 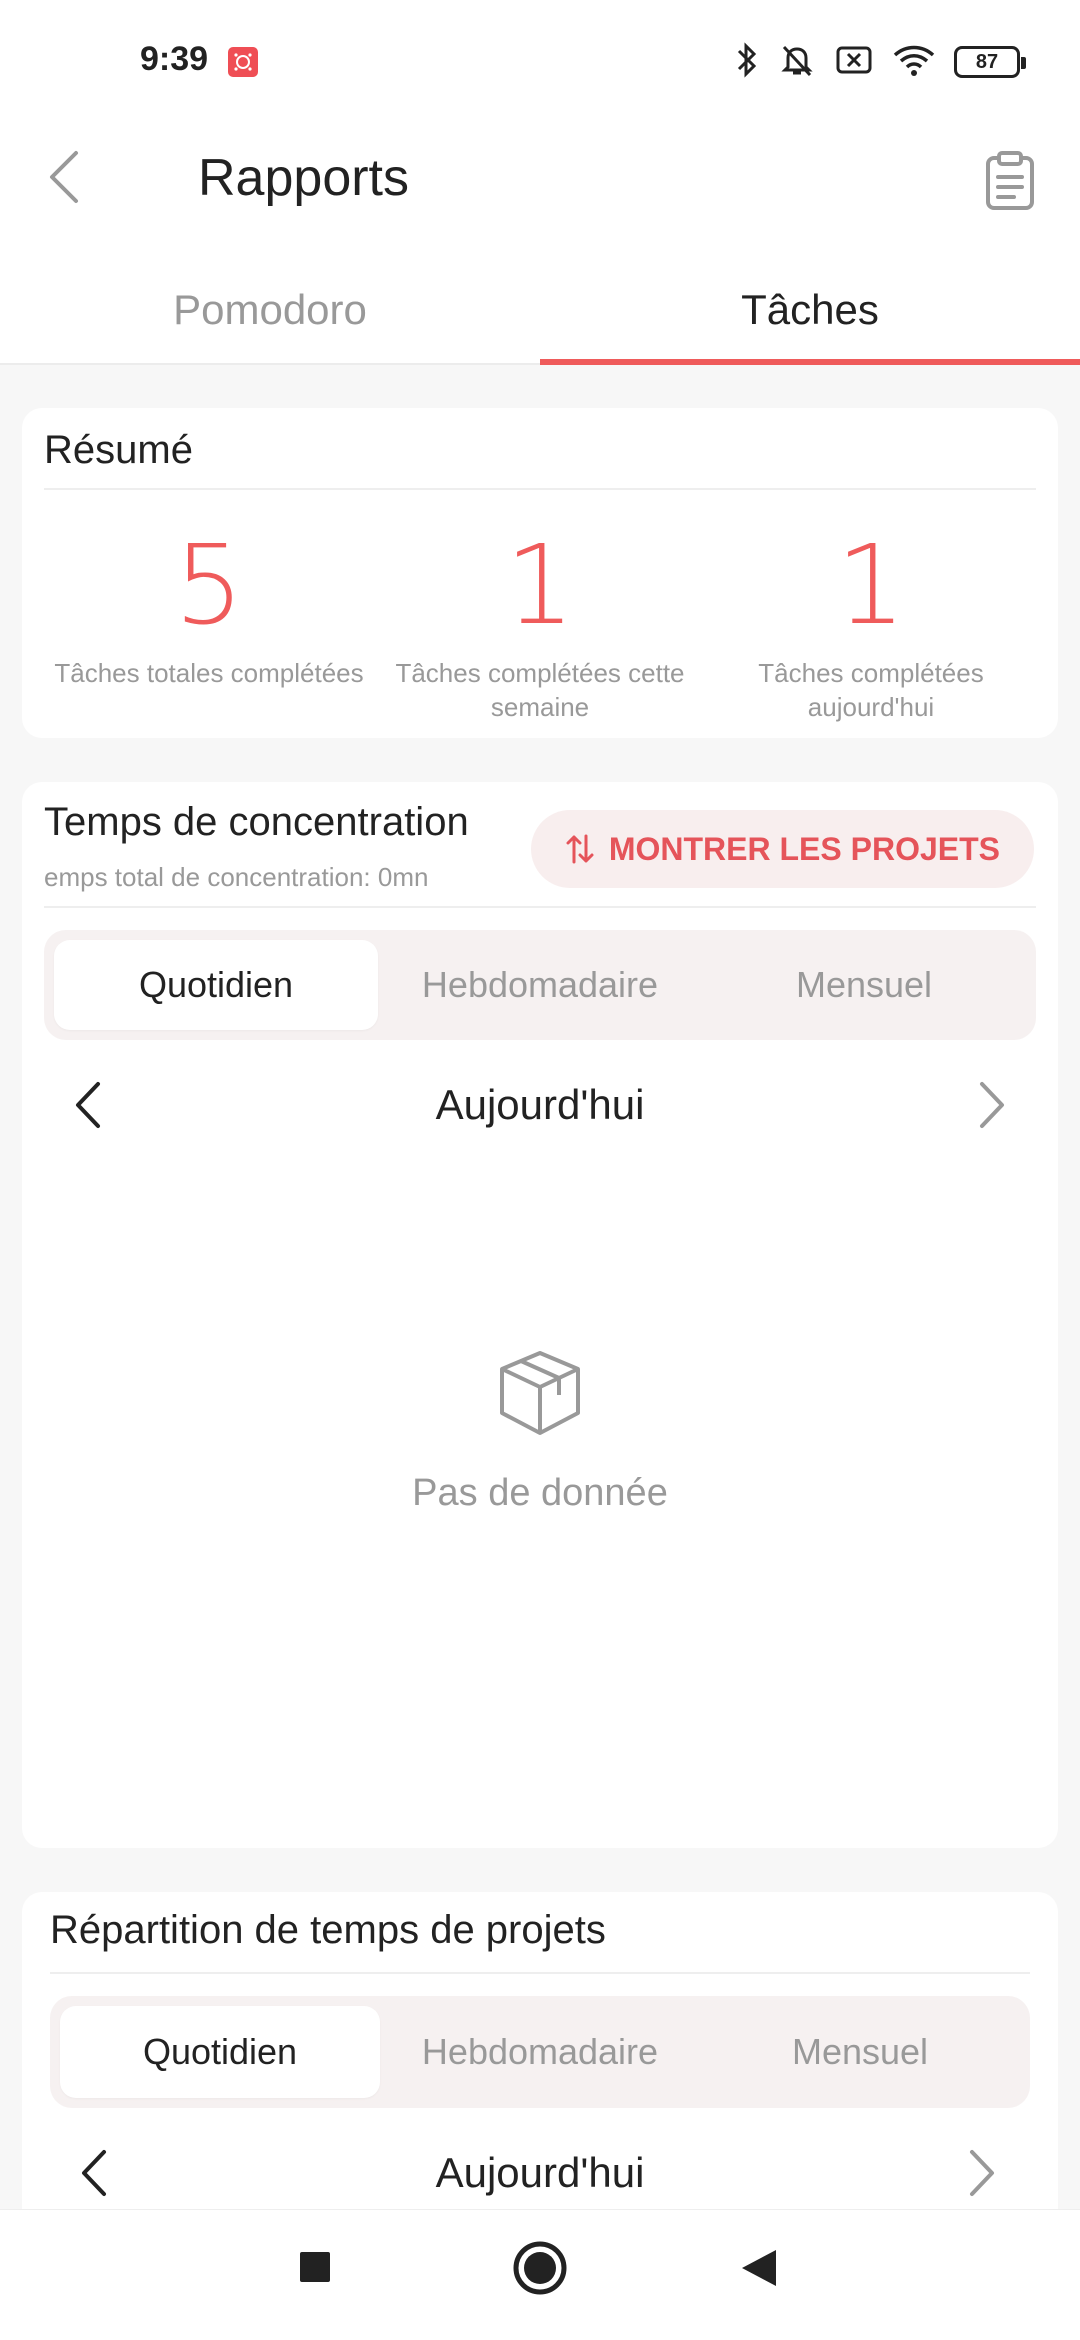 What do you see at coordinates (540, 489) in the screenshot?
I see `summary-divider` at bounding box center [540, 489].